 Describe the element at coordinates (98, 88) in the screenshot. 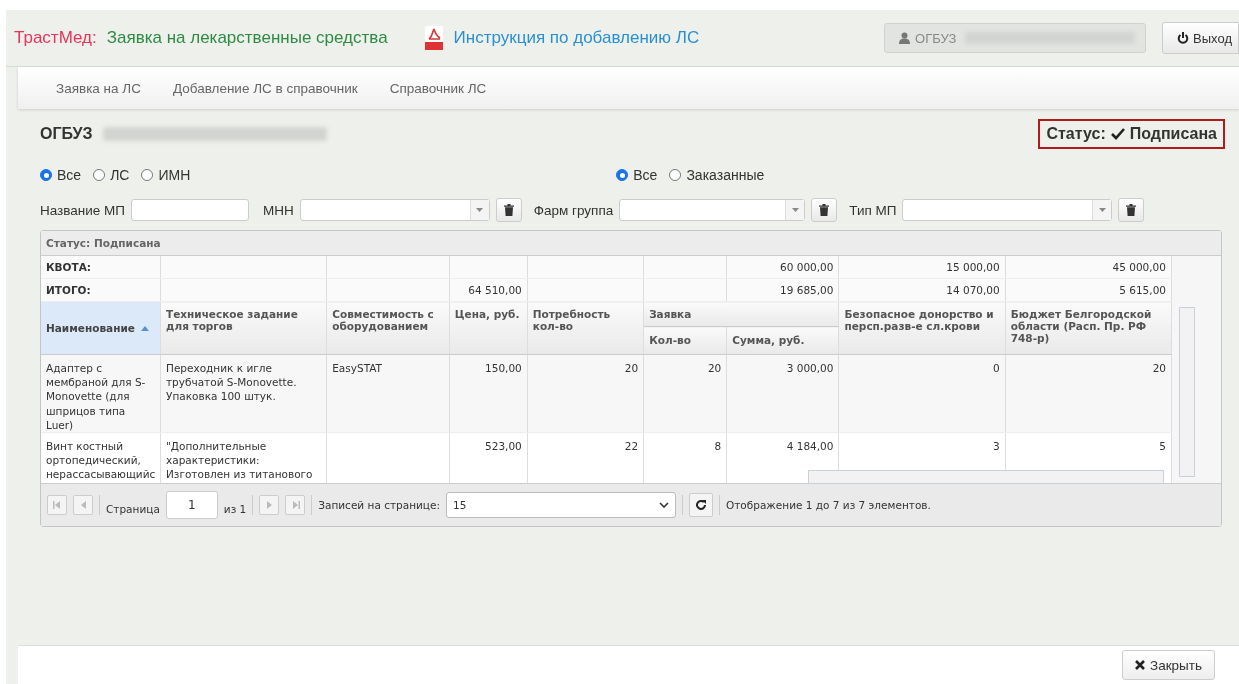

I see `nav-link: Заявка на ЛС` at that location.